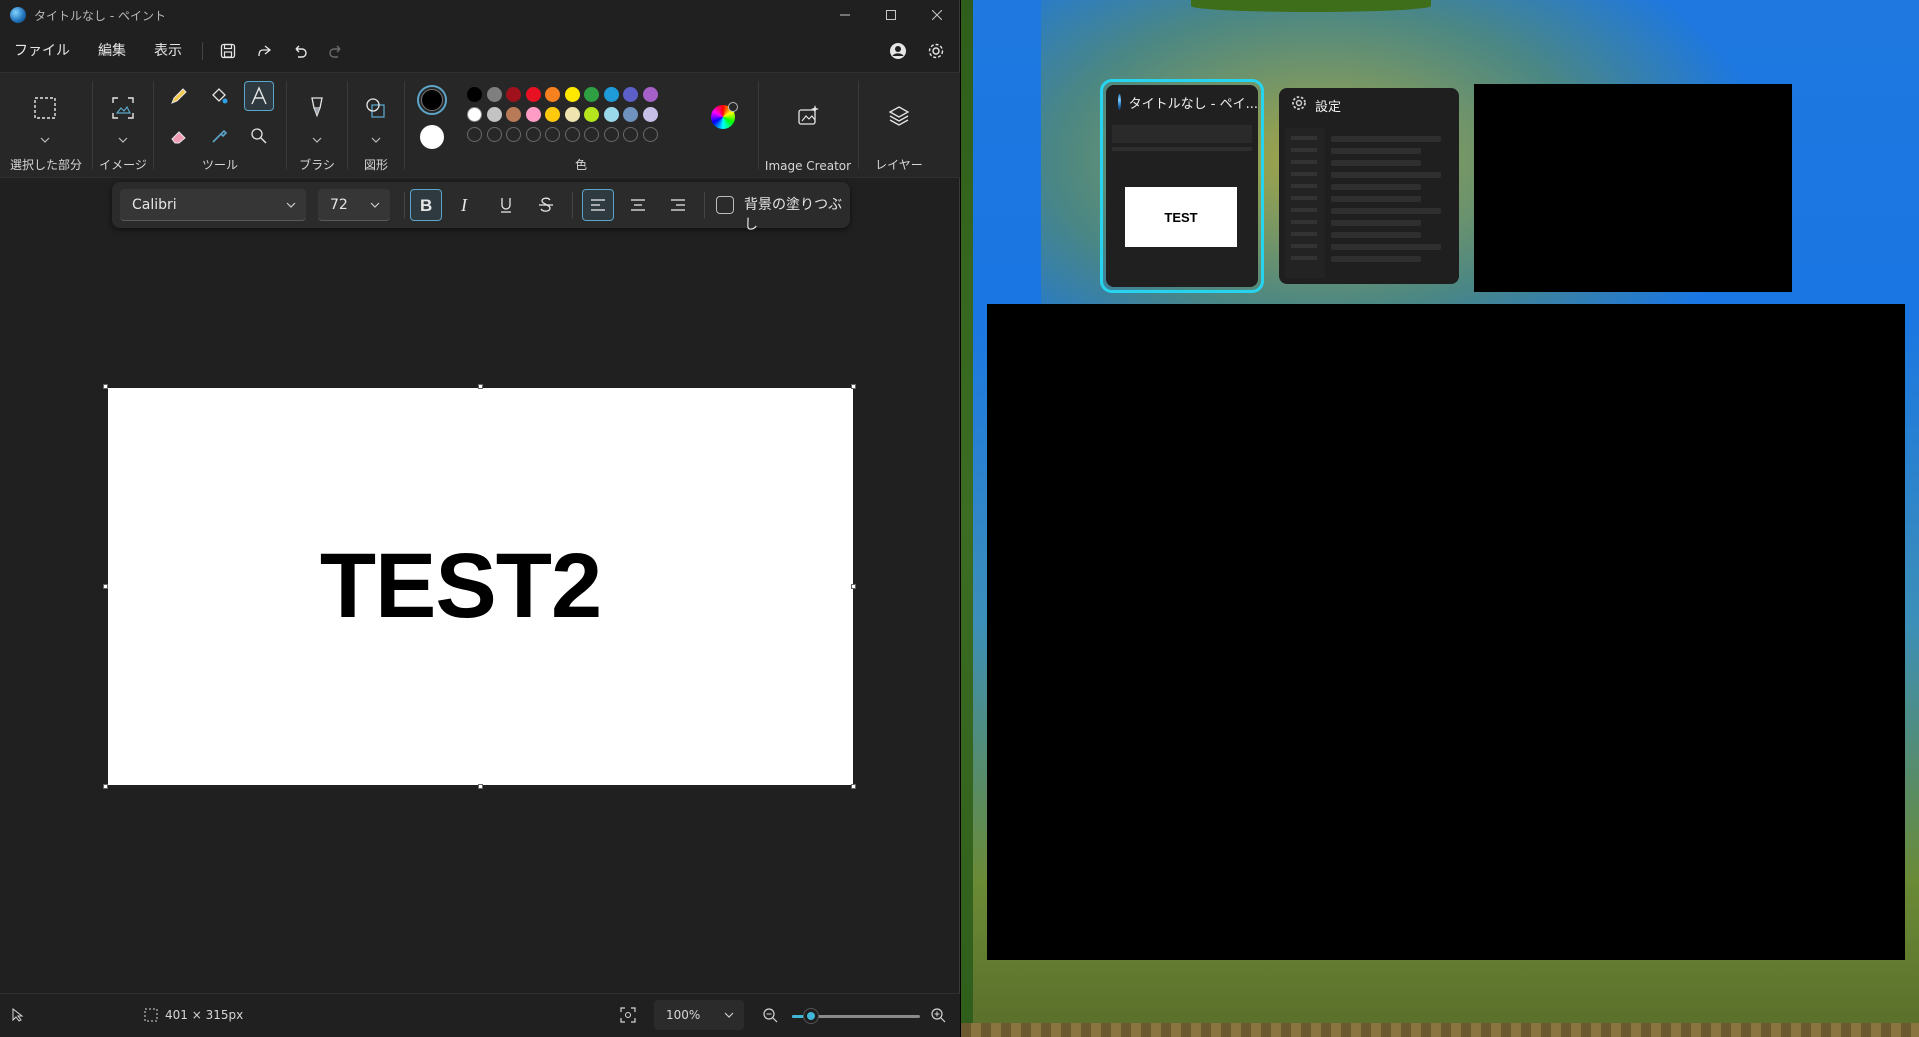 This screenshot has height=1037, width=1919. I want to click on minimize-button, so click(845, 15).